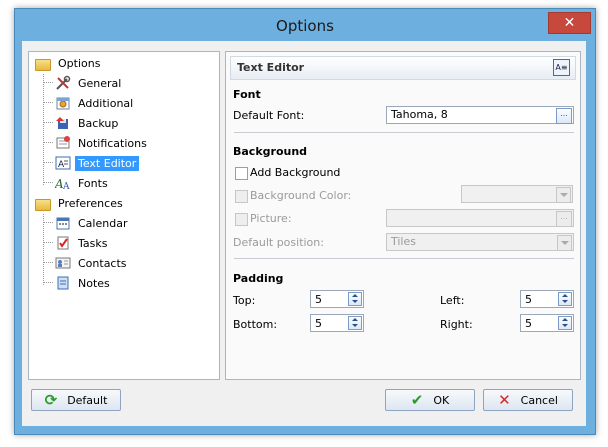 This screenshot has width=608, height=447. I want to click on padding-bottom-label: Bottom:, so click(255, 324).